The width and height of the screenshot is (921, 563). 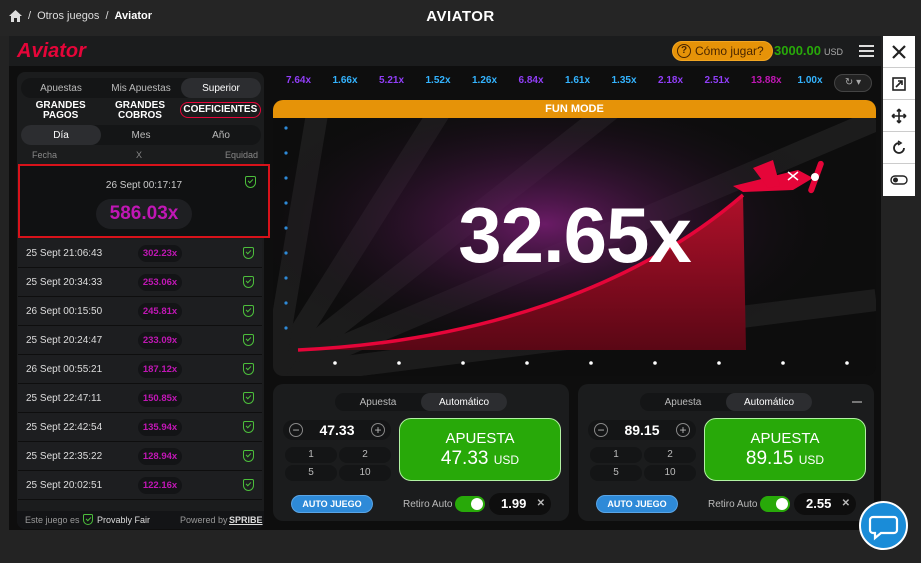 I want to click on auto-cashout-value: 1.99, so click(x=514, y=503).